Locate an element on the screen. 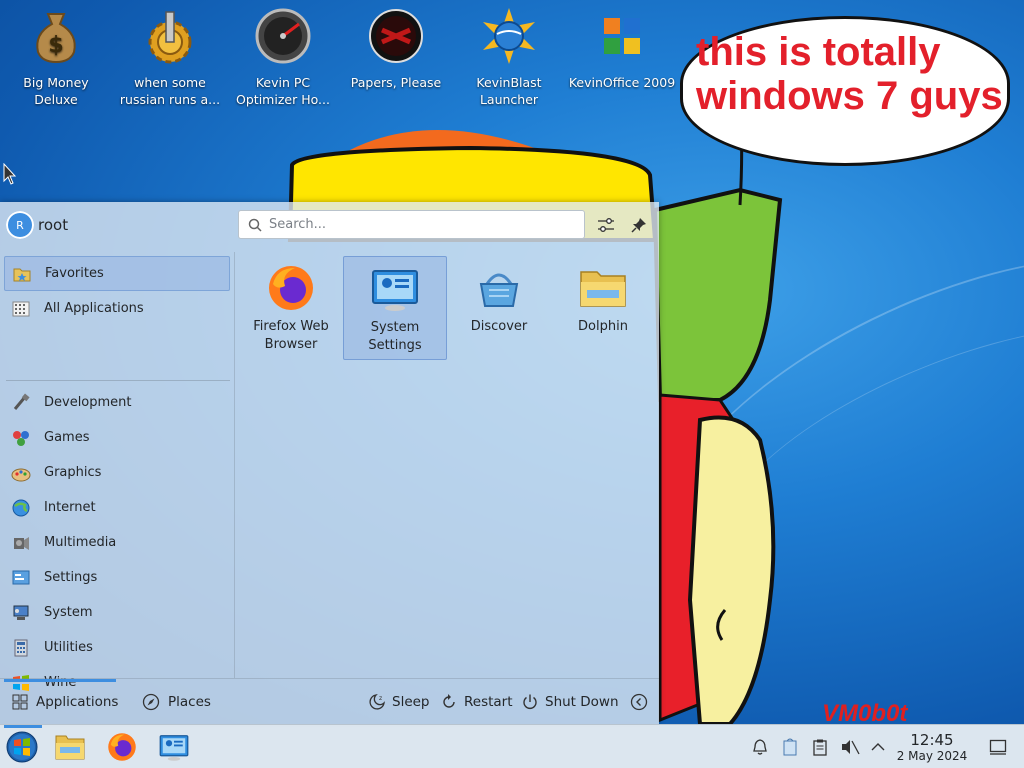 The image size is (1024, 768). tab-applications: Applications is located at coordinates (61, 702).